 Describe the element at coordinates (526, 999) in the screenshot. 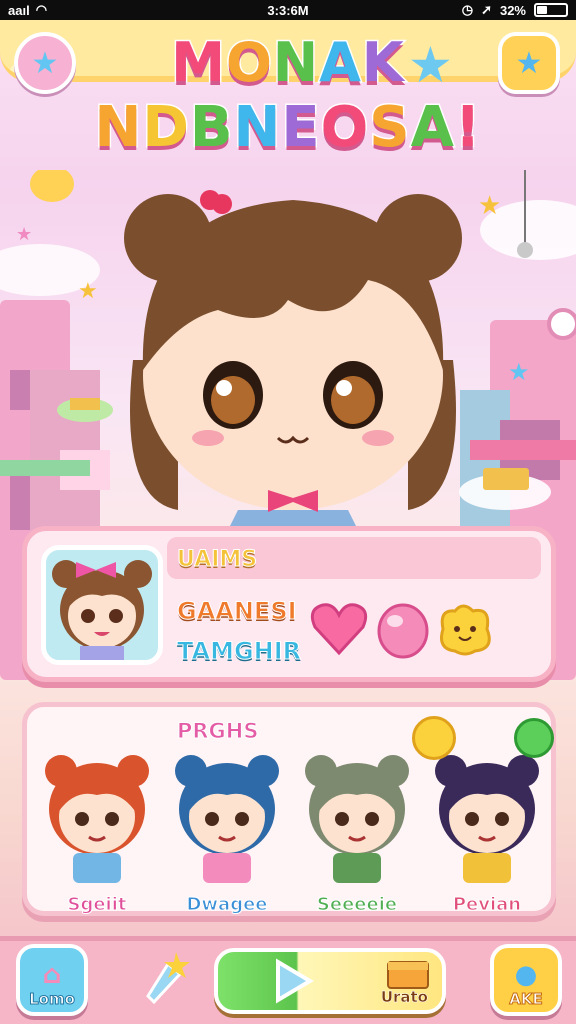

I see `ake-label: AKE` at that location.